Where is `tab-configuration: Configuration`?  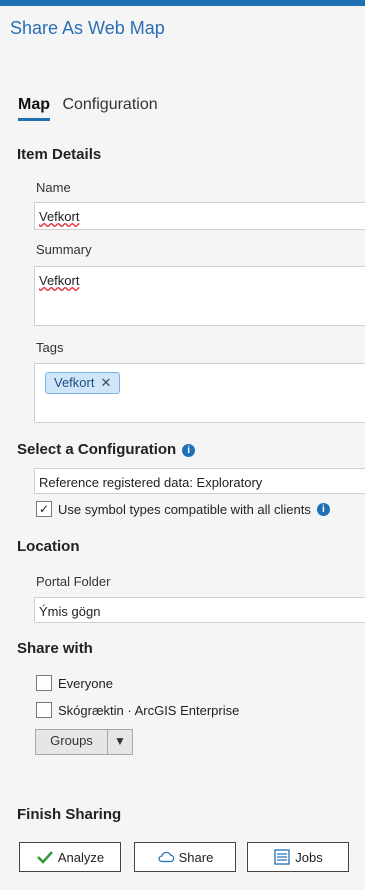 tab-configuration: Configuration is located at coordinates (109, 105).